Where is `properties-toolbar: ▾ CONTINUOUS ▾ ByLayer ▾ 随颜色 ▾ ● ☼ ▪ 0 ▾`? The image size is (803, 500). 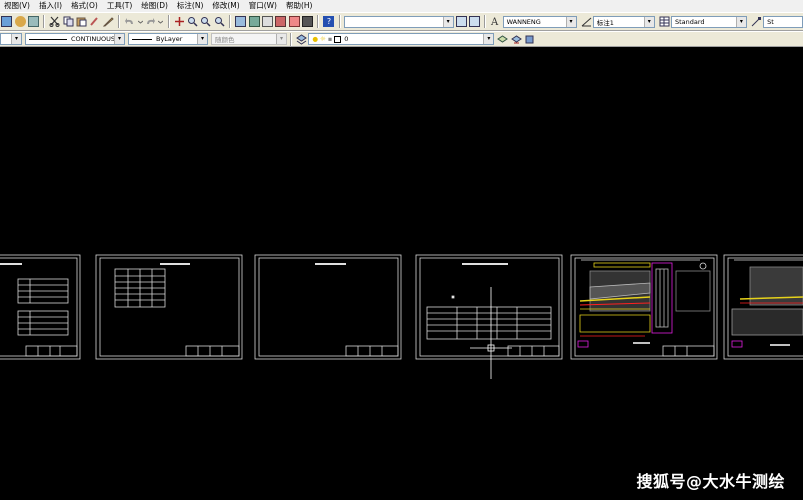
properties-toolbar: ▾ CONTINUOUS ▾ ByLayer ▾ 随颜色 ▾ ● ☼ ▪ 0 ▾ is located at coordinates (401, 39).